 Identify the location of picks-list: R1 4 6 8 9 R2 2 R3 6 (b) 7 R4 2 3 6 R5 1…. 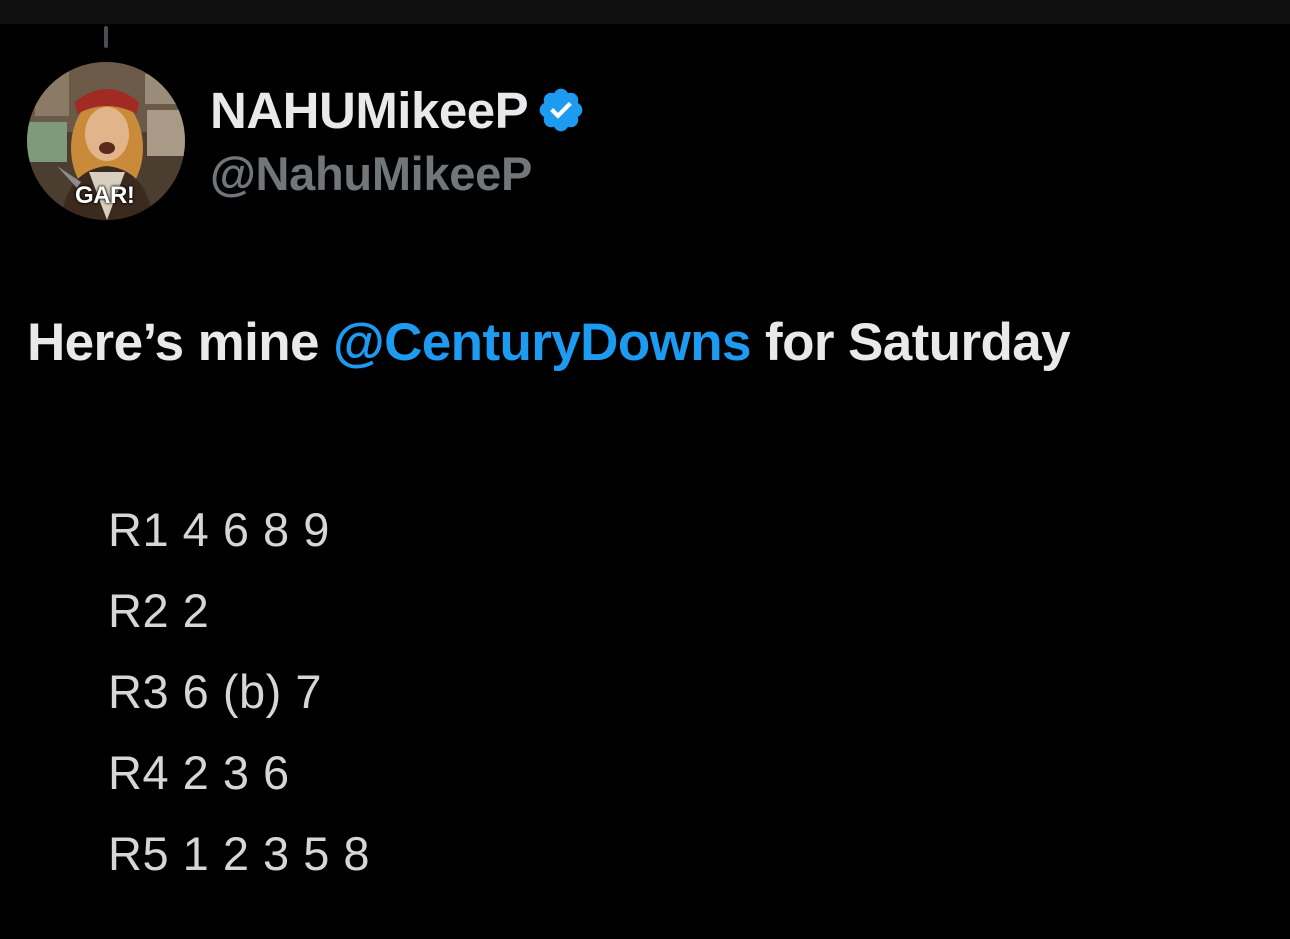
(239, 702).